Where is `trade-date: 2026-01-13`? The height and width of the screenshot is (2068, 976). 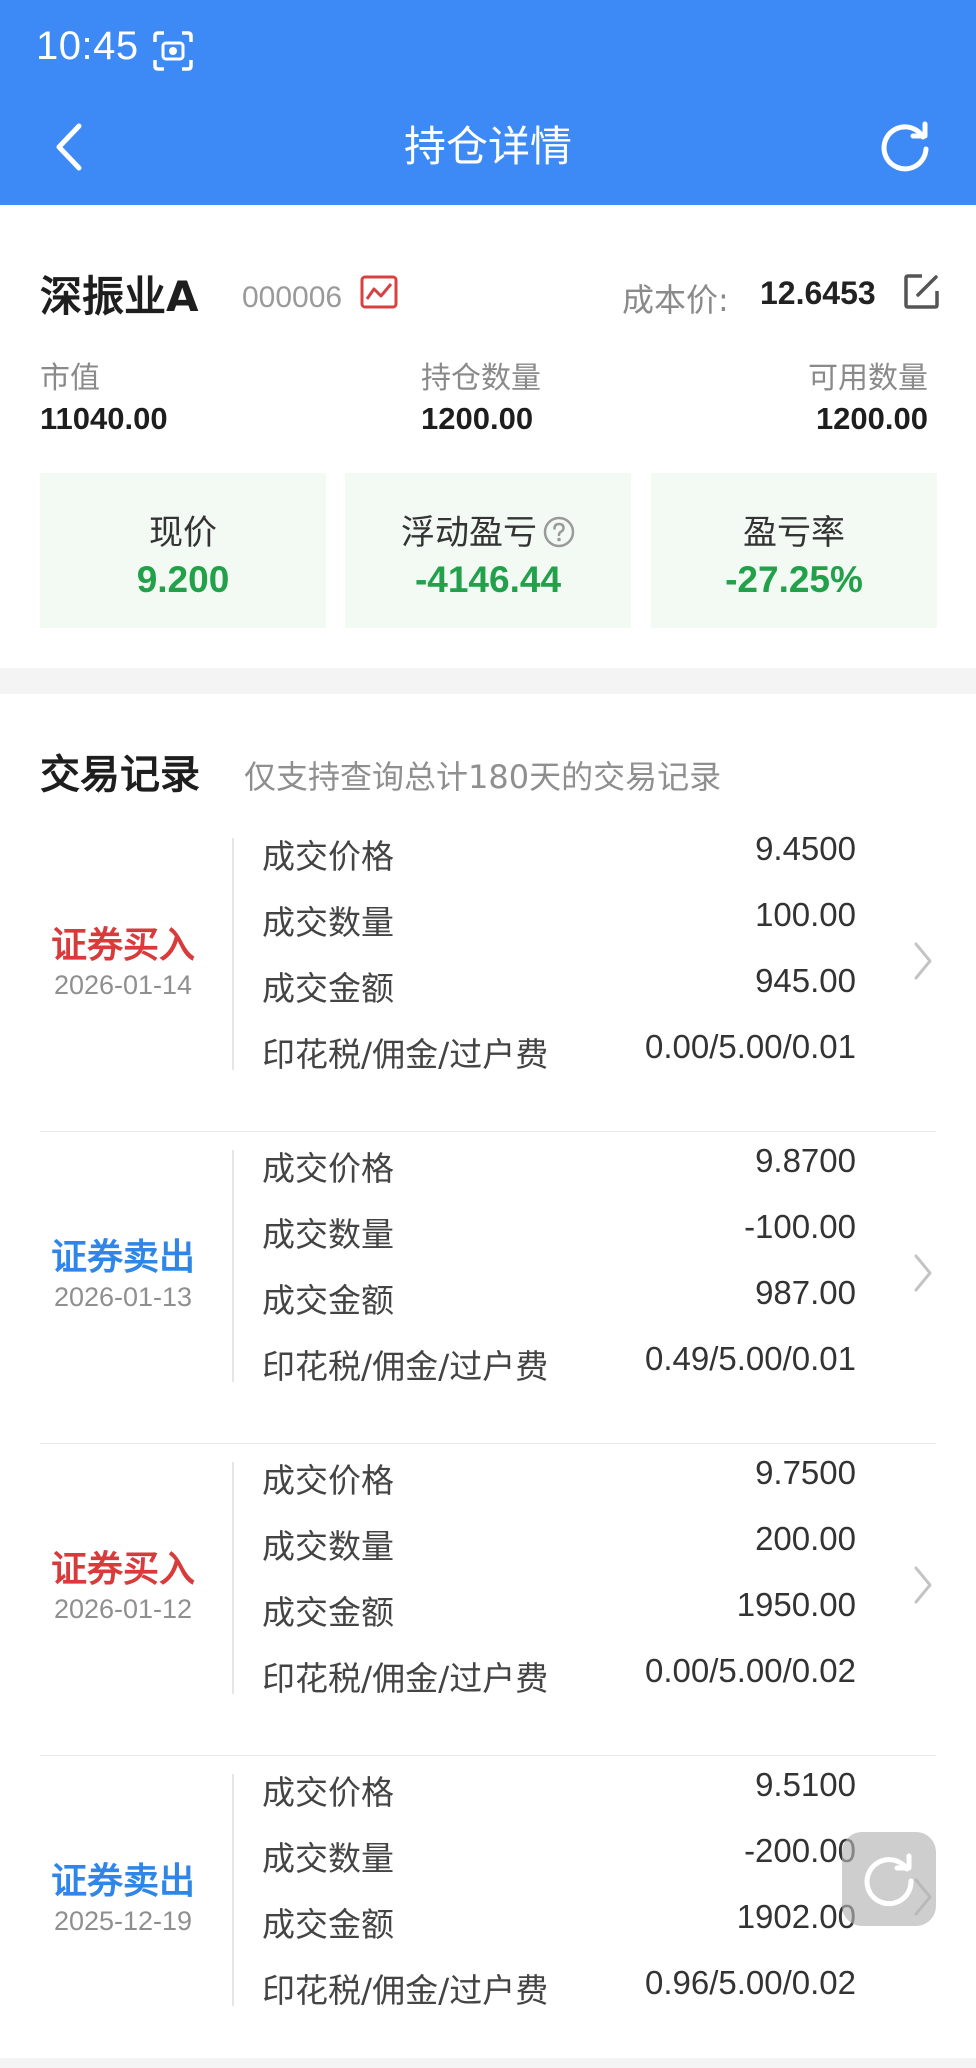 trade-date: 2026-01-13 is located at coordinates (123, 1297).